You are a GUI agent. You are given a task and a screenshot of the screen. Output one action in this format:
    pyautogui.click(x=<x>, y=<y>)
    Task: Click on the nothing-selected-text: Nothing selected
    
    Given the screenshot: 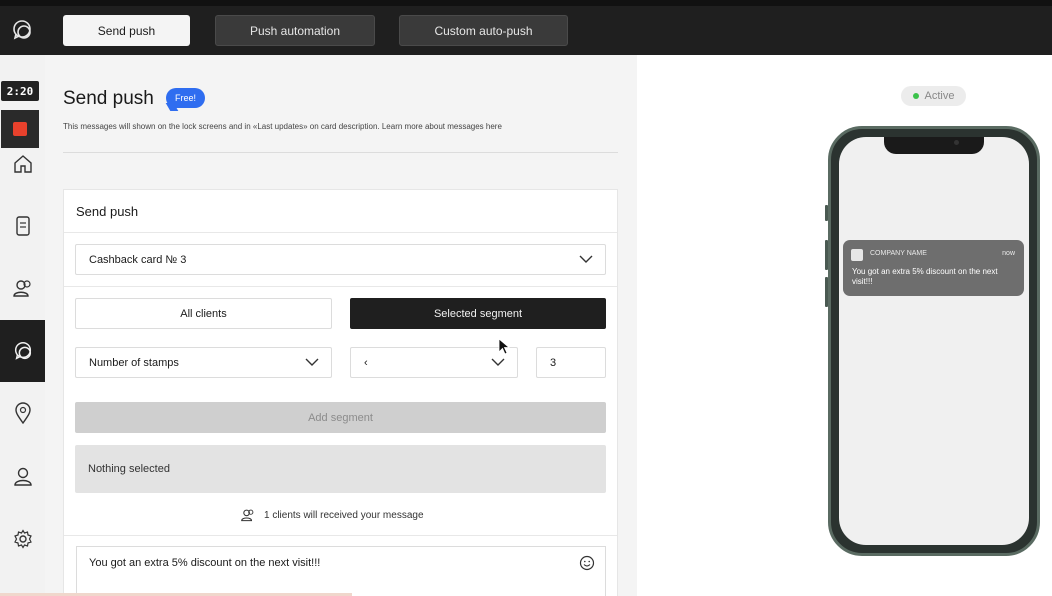 What is the action you would take?
    pyautogui.click(x=129, y=469)
    